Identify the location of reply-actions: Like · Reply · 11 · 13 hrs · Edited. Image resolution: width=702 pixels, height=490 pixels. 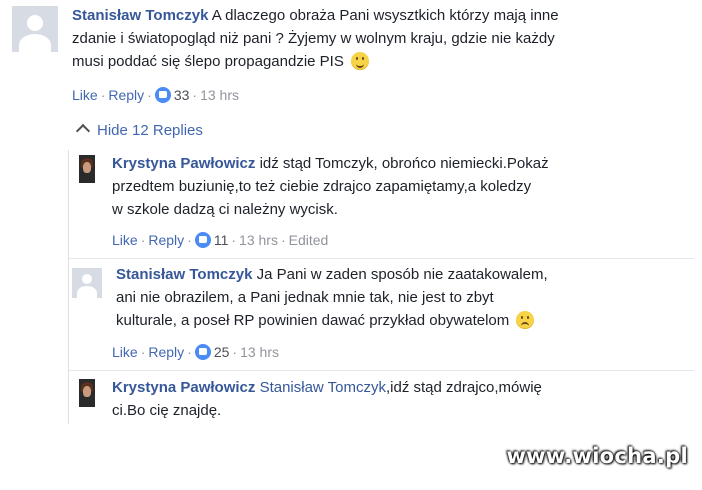
(220, 240).